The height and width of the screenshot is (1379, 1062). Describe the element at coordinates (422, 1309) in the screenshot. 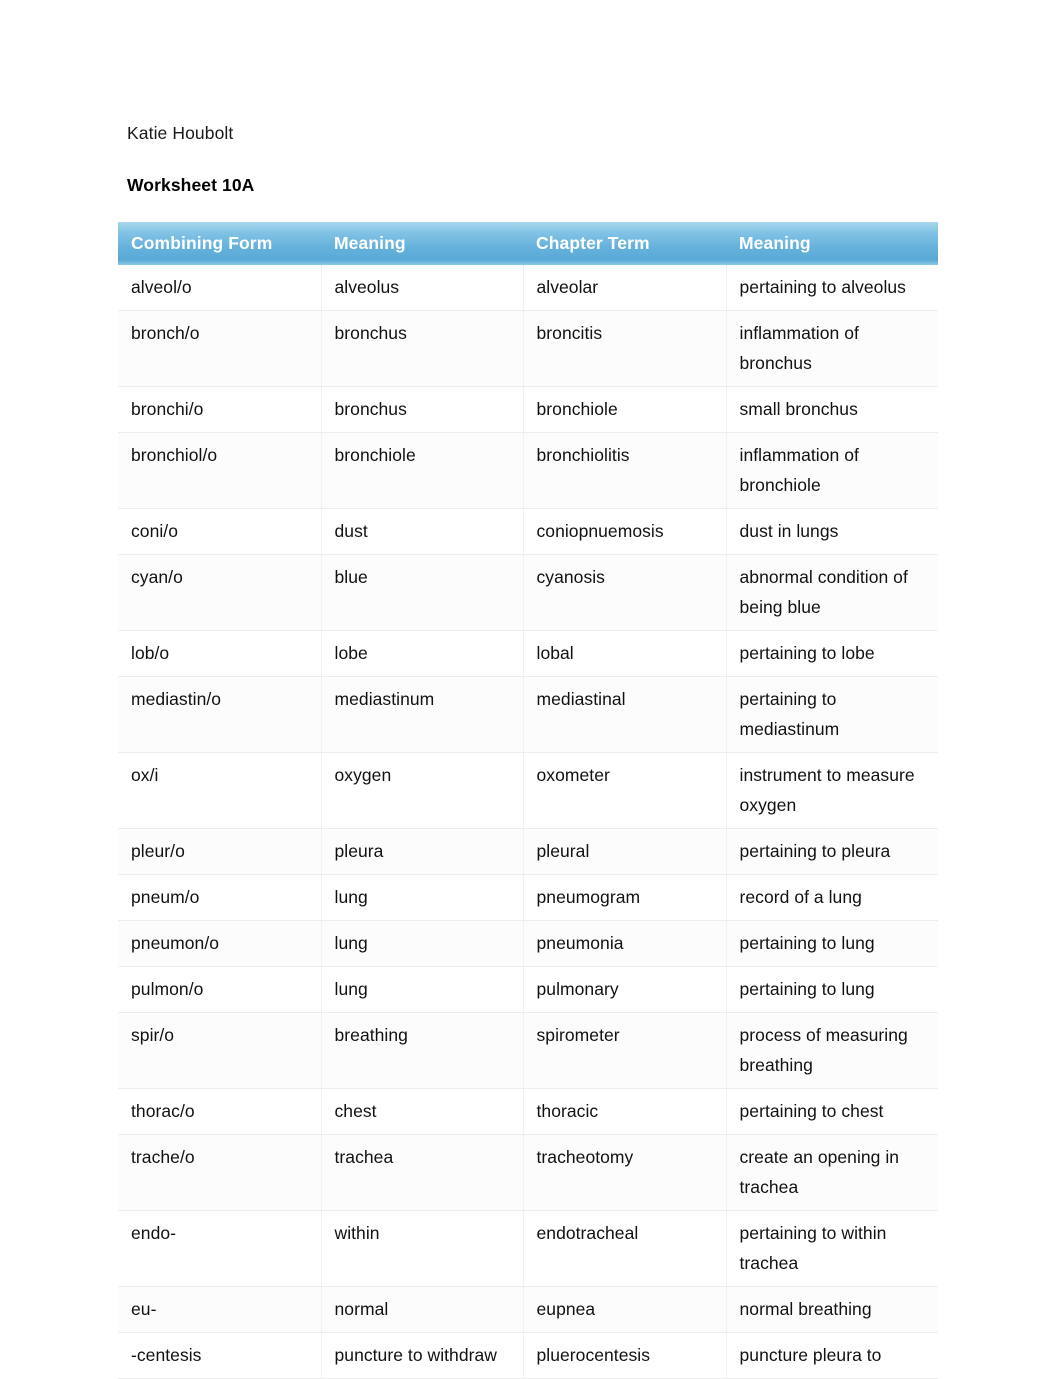

I see `table-cell: normal` at that location.